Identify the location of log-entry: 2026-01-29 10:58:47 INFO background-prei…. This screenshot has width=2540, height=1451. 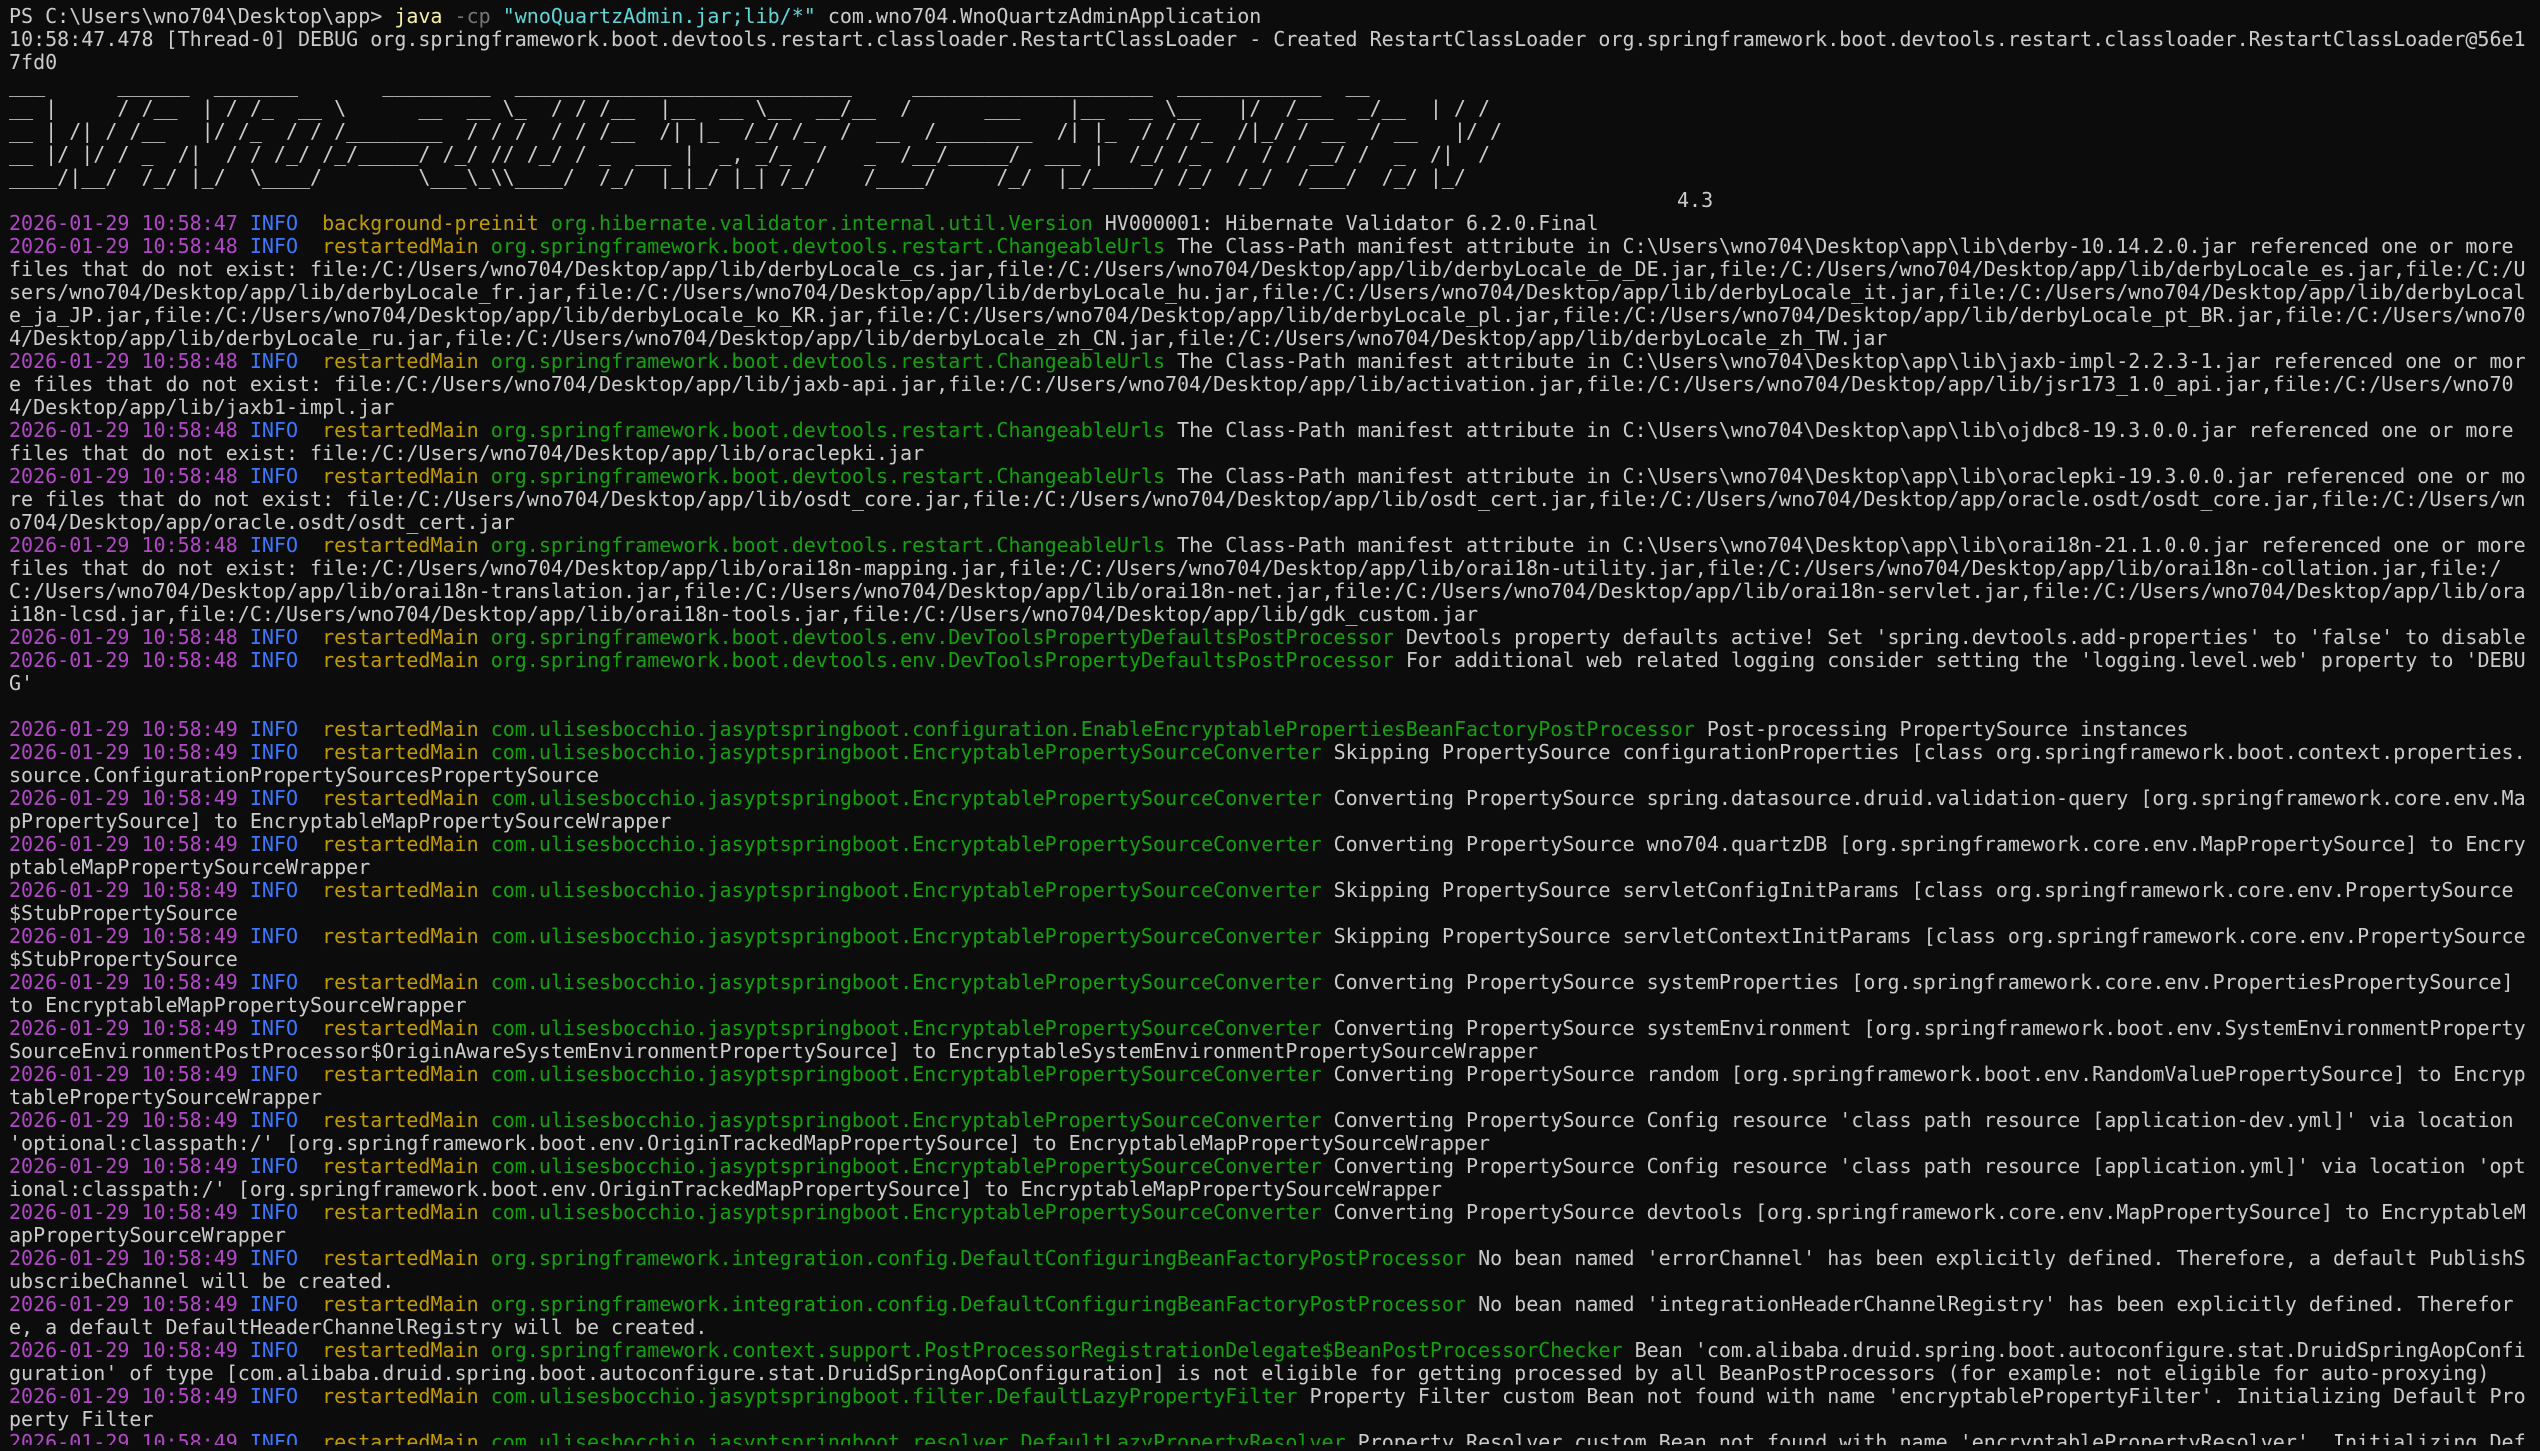
(1270, 223).